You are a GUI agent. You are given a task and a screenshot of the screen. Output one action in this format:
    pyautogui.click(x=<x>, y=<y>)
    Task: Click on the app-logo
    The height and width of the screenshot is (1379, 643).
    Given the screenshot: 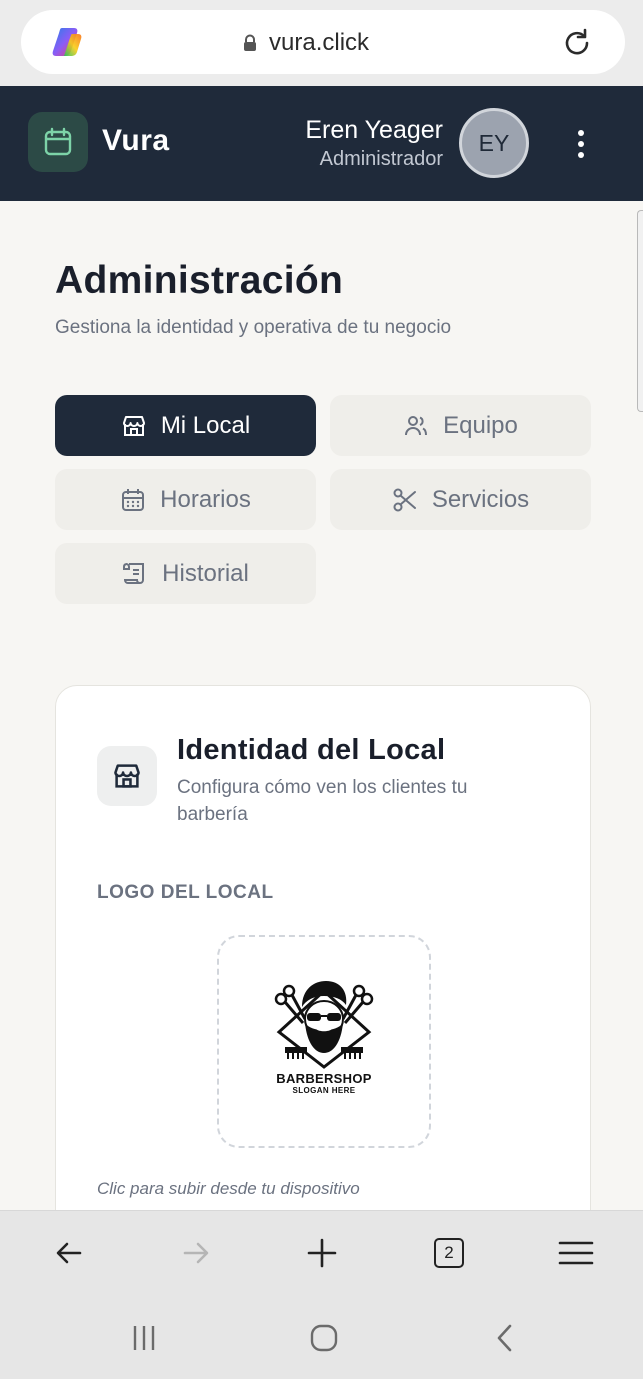 What is the action you would take?
    pyautogui.click(x=58, y=142)
    